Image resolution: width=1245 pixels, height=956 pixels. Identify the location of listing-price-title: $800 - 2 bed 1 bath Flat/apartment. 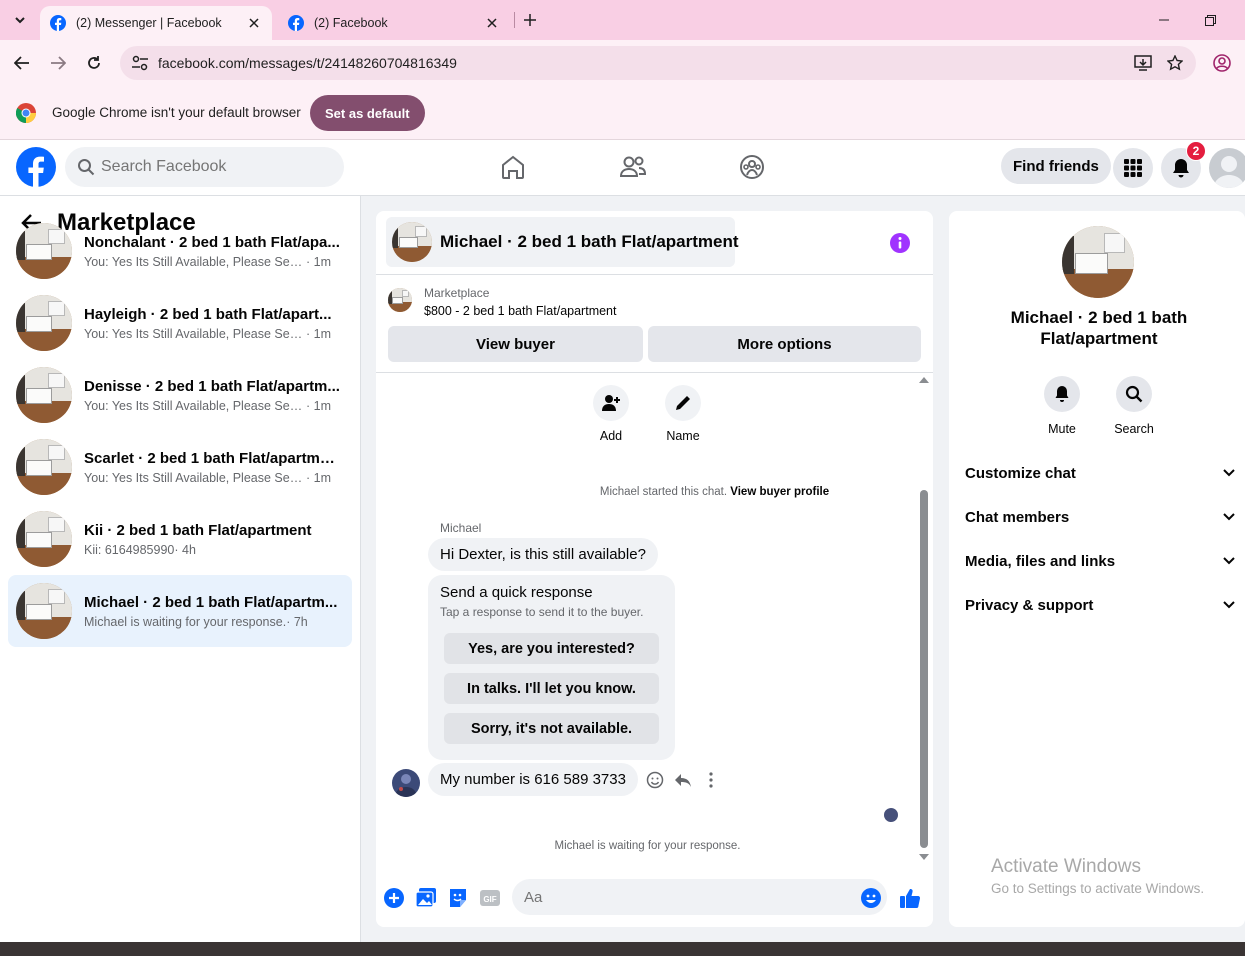
(520, 311).